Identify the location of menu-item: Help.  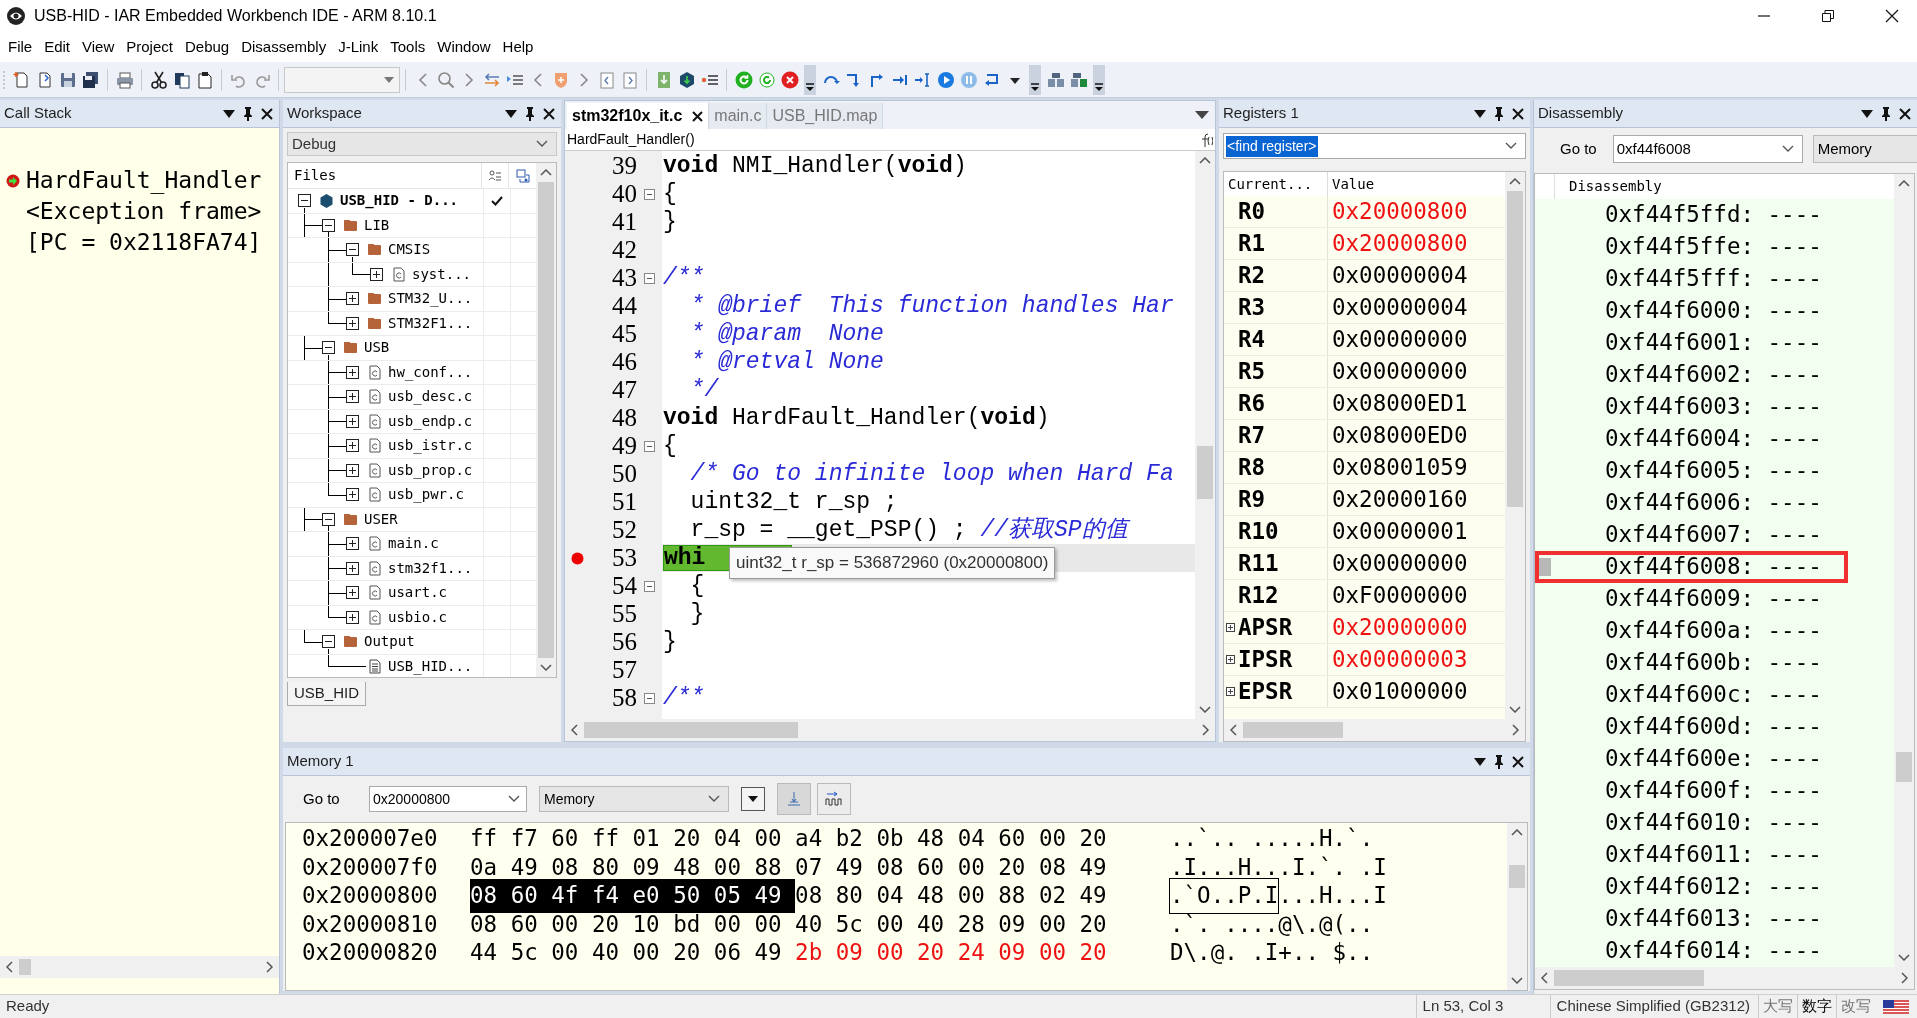
(518, 47).